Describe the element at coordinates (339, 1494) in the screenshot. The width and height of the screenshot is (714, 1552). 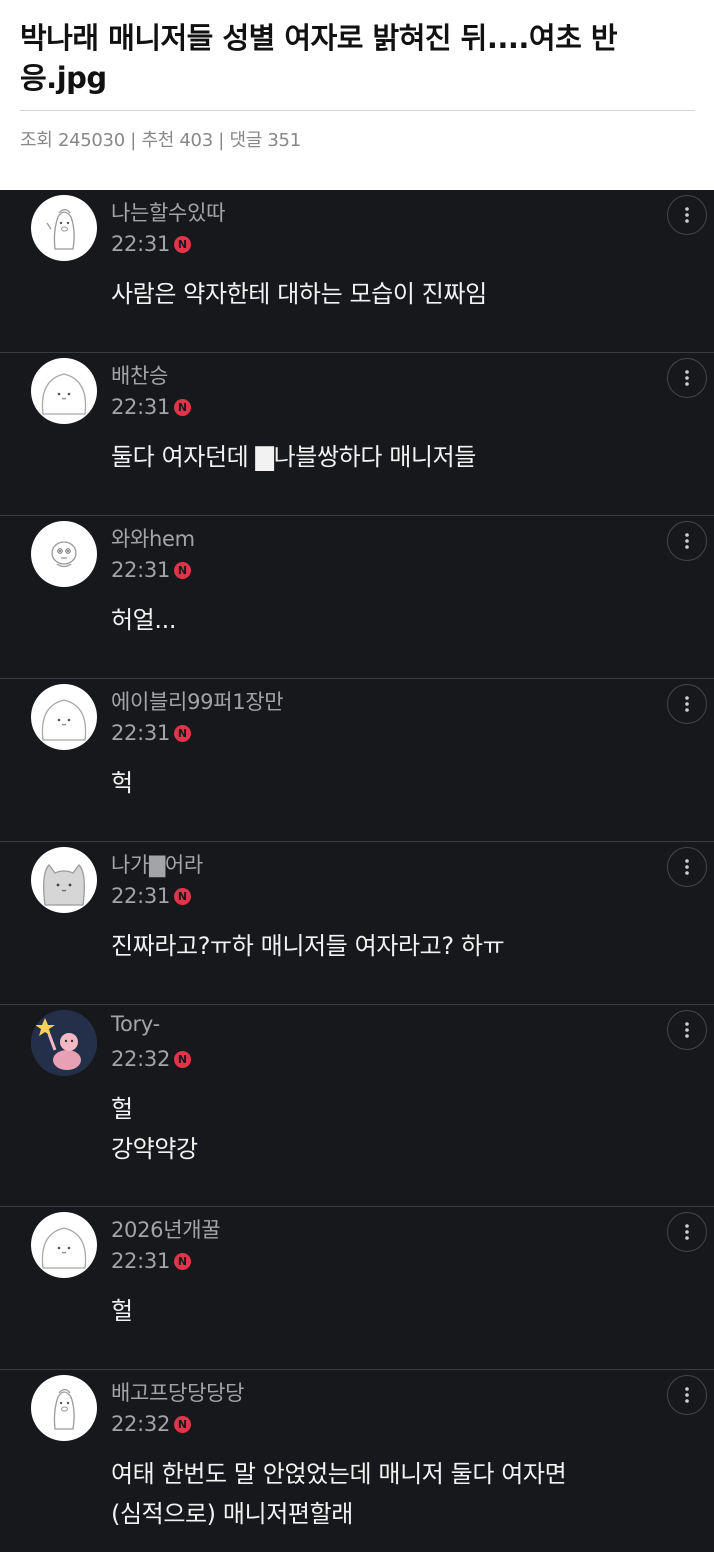
I see `comment-text: 여태 한번도 말 안얹었는데 매니저 둘다 여자면 (심적으로) 매니저편할래` at that location.